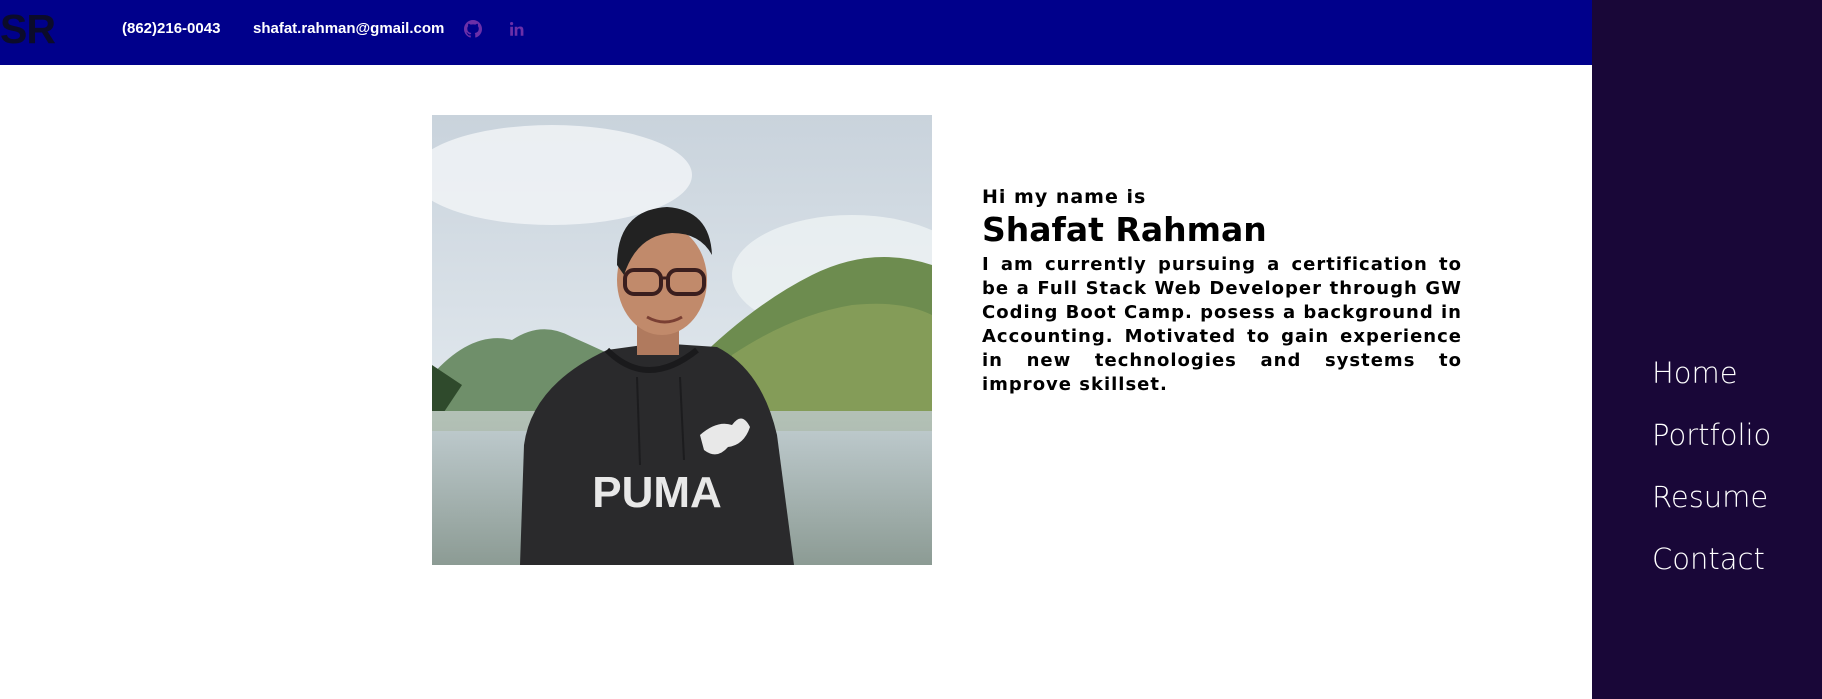  What do you see at coordinates (796, 32) in the screenshot?
I see `top-header: SR (862)216-0043 shafat.rahman@gmail.com` at bounding box center [796, 32].